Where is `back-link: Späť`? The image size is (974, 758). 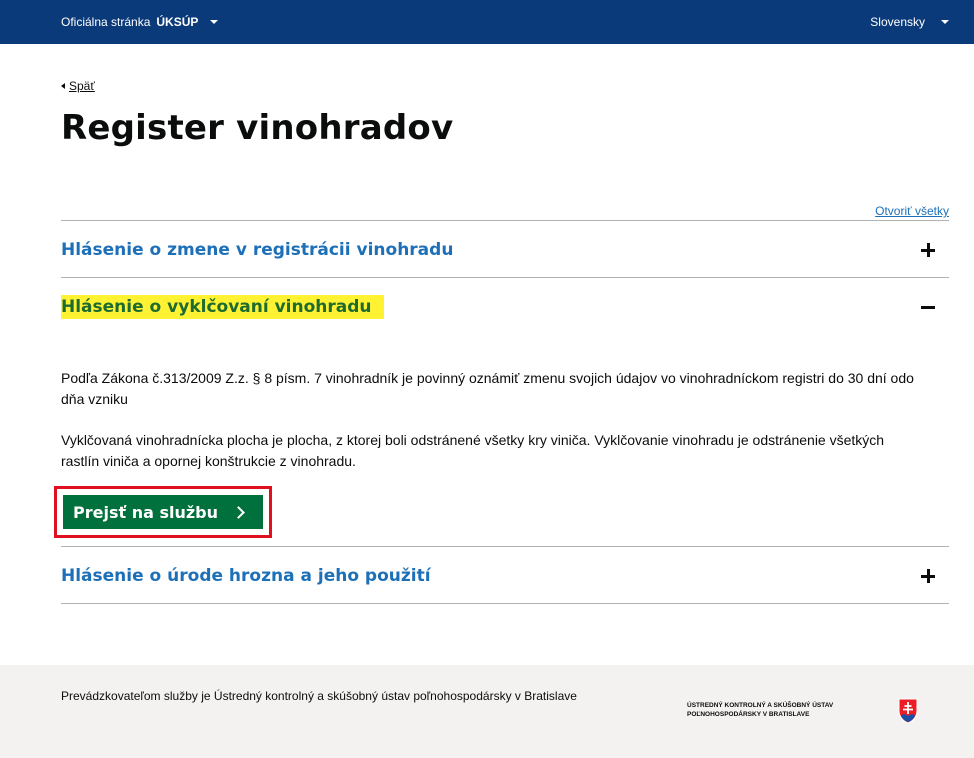
back-link: Späť is located at coordinates (78, 86).